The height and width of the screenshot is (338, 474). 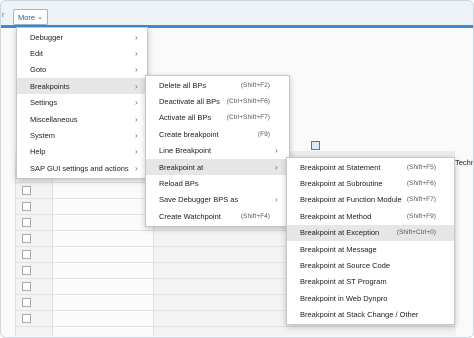 I want to click on breakpoints-menu-item-reload-bps: Reload BPs, so click(x=217, y=183).